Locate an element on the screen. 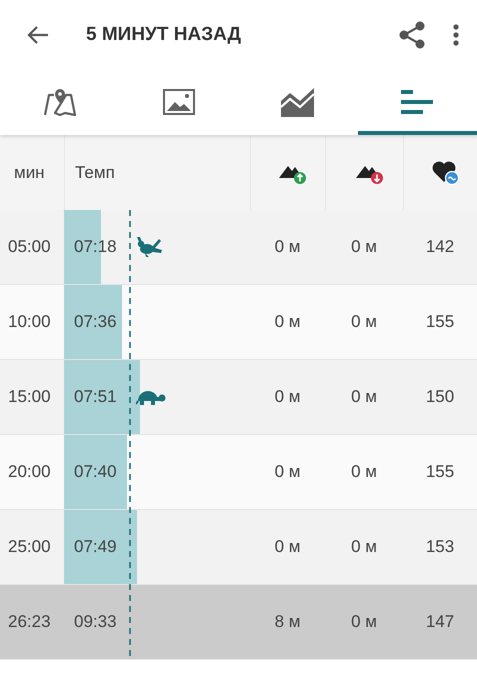  time-cell: 25:00 is located at coordinates (29, 547).